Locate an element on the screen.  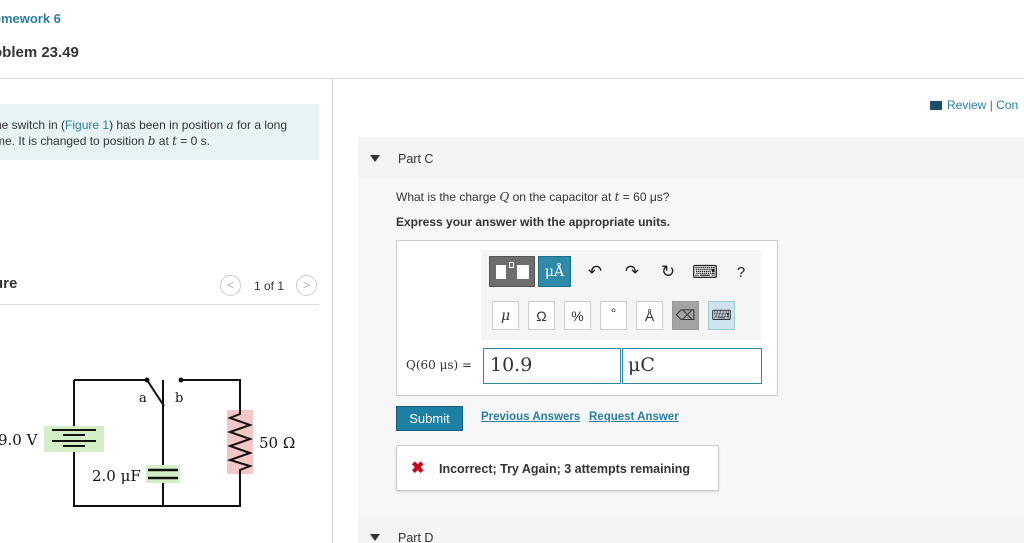
symbol-mu-button: μ is located at coordinates (505, 315).